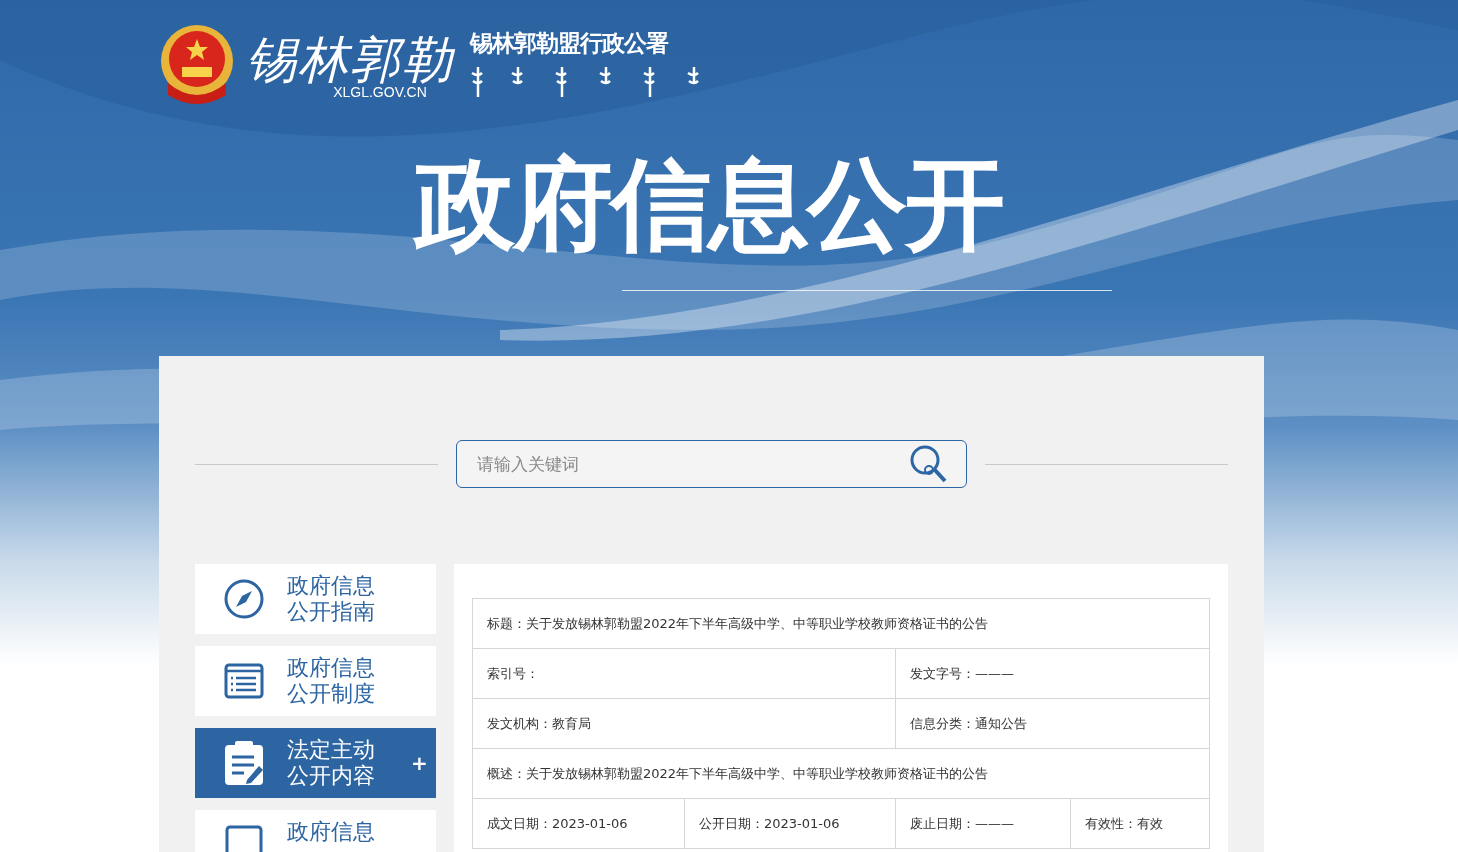 This screenshot has width=1458, height=852. Describe the element at coordinates (684, 724) in the screenshot. I see `table-cell: 发文机构：教育局` at that location.